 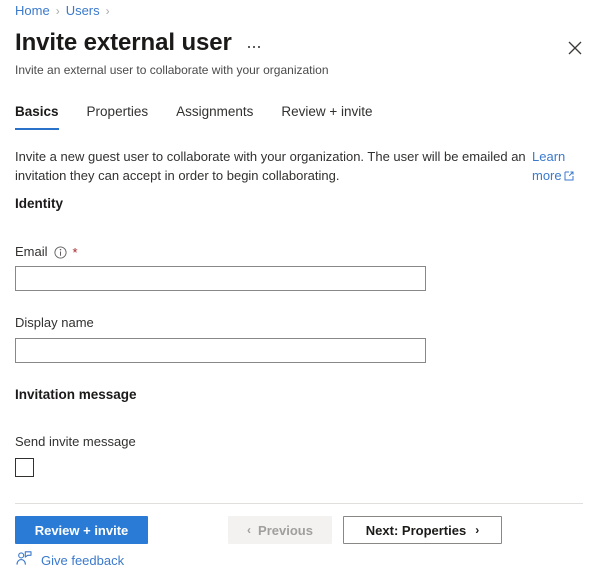 I want to click on previous-button: ‹ Previous, so click(x=280, y=530).